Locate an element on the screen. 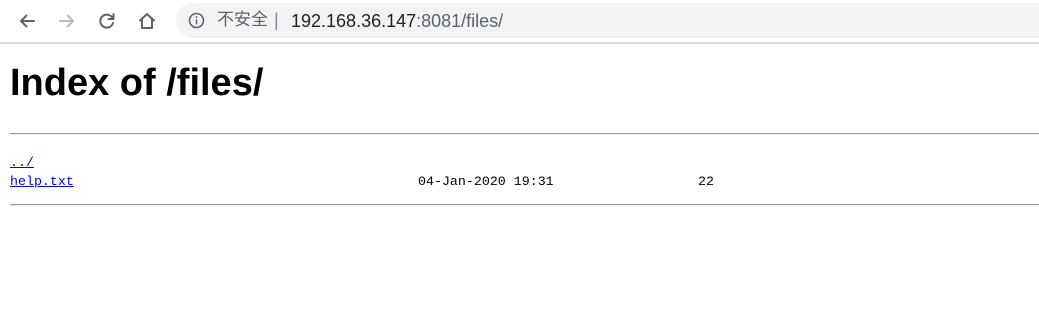 Image resolution: width=1039 pixels, height=327 pixels. list-item: help.txt 04-Jan-2020 19:31 22 is located at coordinates (362, 181).